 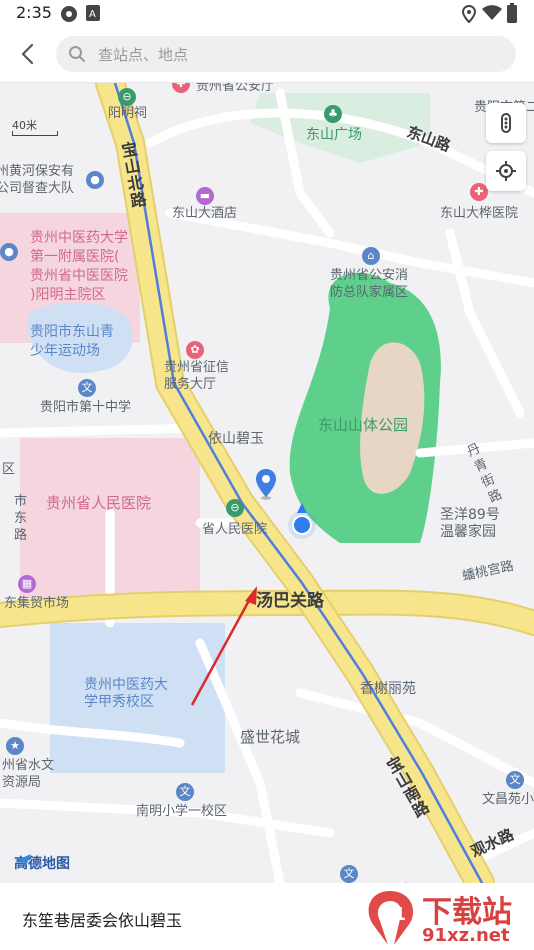 What do you see at coordinates (235, 88) in the screenshot?
I see `label-public-security: 贵州省公安厅` at bounding box center [235, 88].